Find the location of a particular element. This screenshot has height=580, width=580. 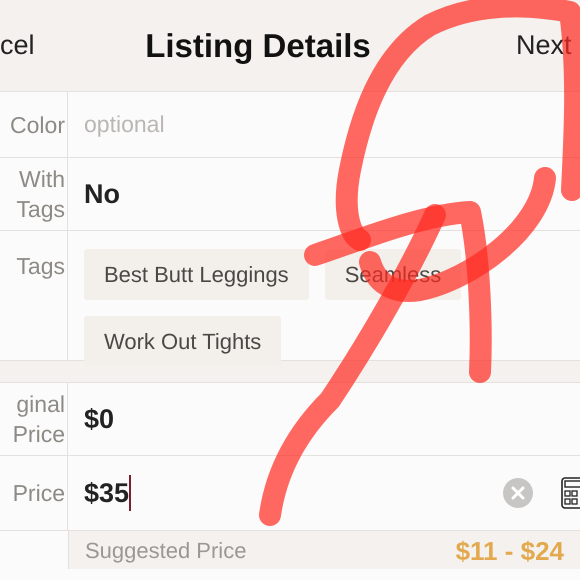

tag-chip: Best Butt Leggings is located at coordinates (196, 274).